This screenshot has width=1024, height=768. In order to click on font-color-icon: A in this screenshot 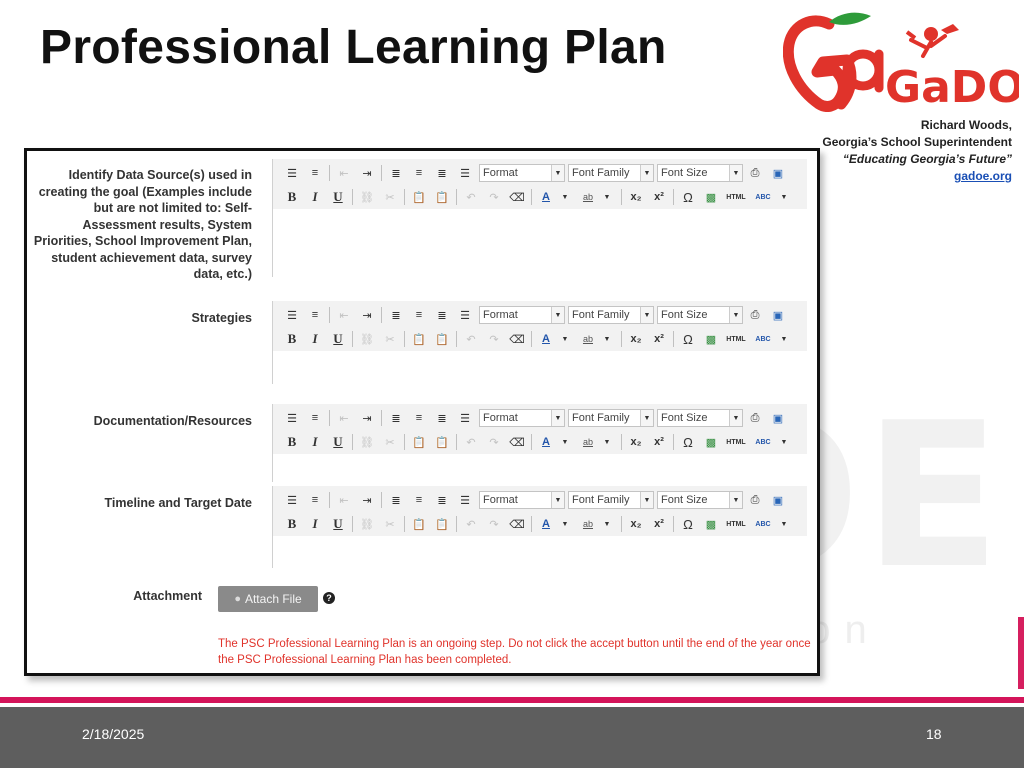, I will do `click(546, 197)`.